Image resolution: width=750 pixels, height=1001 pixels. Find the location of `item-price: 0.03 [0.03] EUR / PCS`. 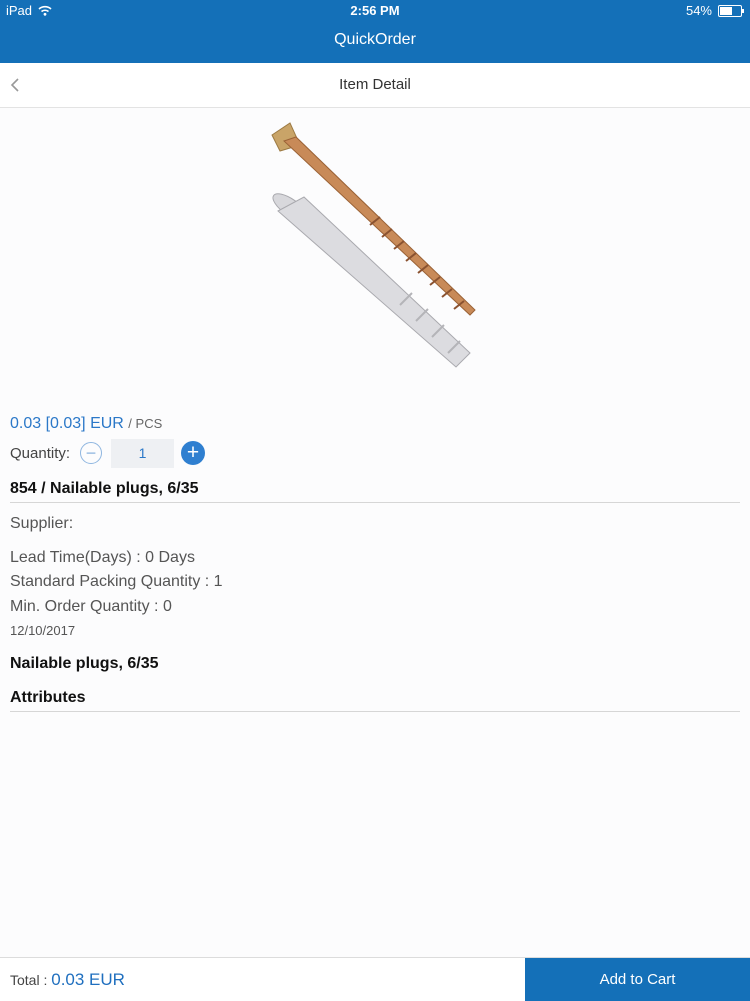

item-price: 0.03 [0.03] EUR / PCS is located at coordinates (86, 424).